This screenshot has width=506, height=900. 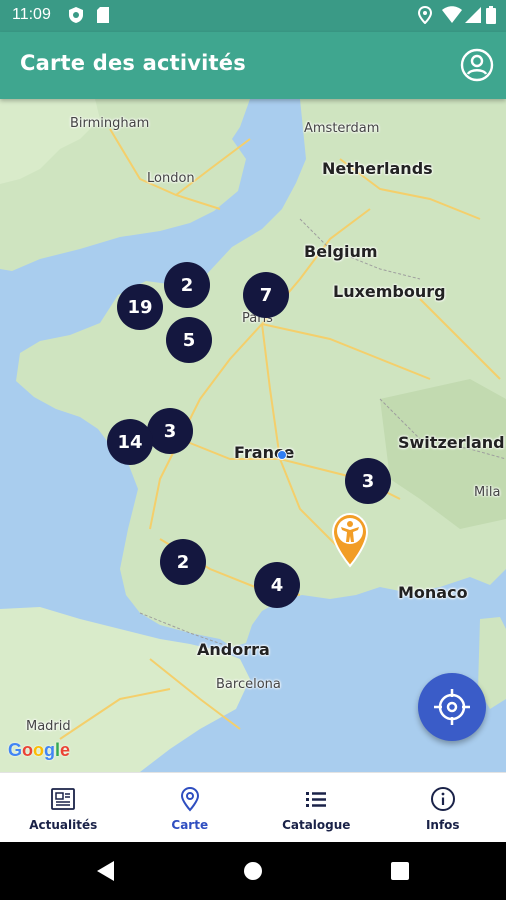 I want to click on map-label-belgium: Belgium, so click(x=341, y=251).